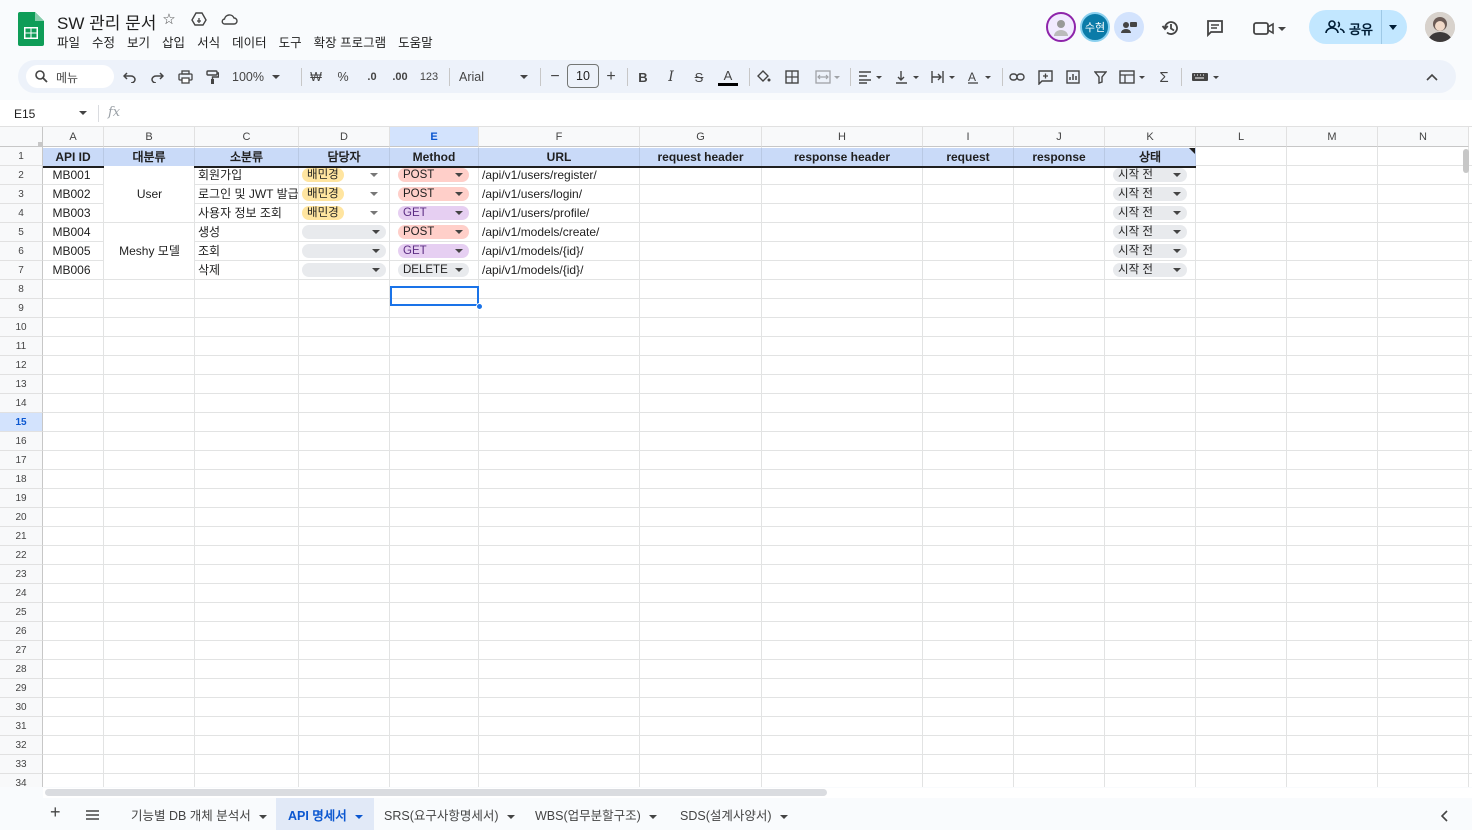  I want to click on table-header-cell: request header, so click(701, 157).